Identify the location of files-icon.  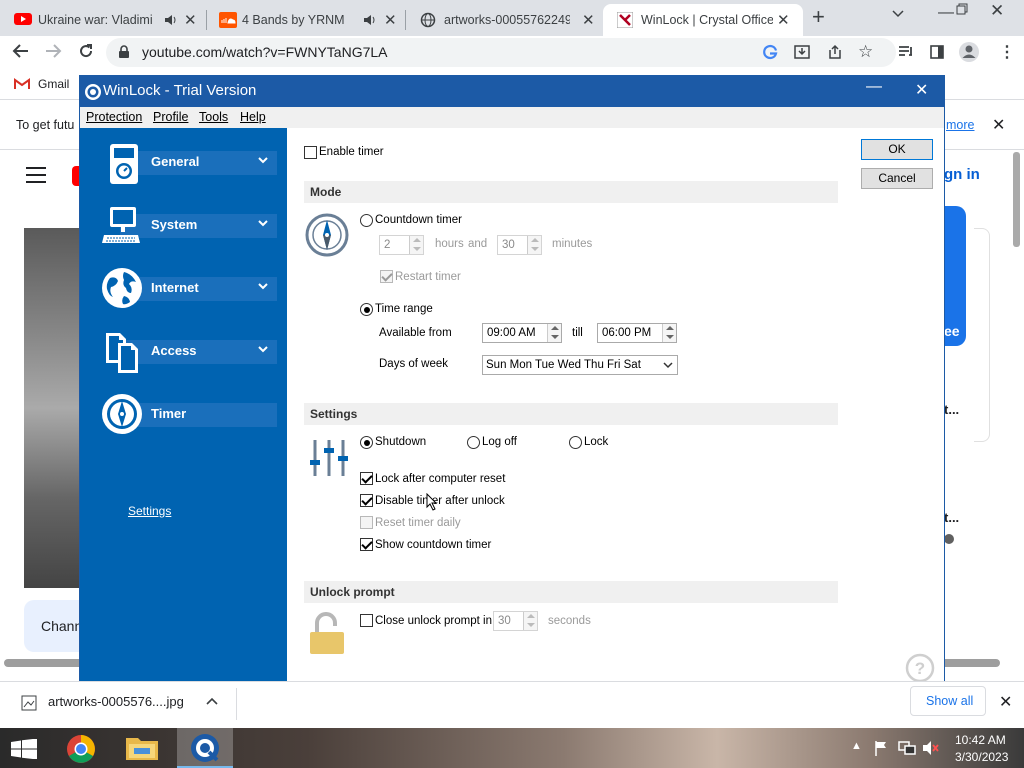
(123, 353).